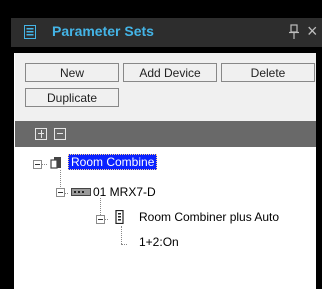  What do you see at coordinates (60, 134) in the screenshot?
I see `collapse-all-icon` at bounding box center [60, 134].